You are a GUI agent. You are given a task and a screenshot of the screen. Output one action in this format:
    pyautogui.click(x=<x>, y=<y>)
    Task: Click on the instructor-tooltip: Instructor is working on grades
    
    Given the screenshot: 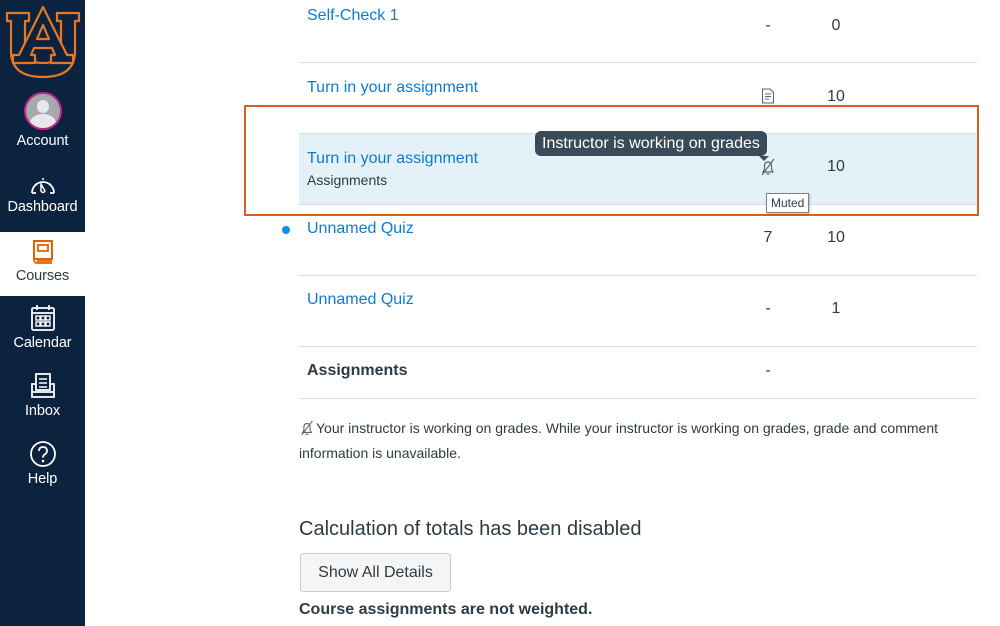 What is the action you would take?
    pyautogui.click(x=652, y=146)
    